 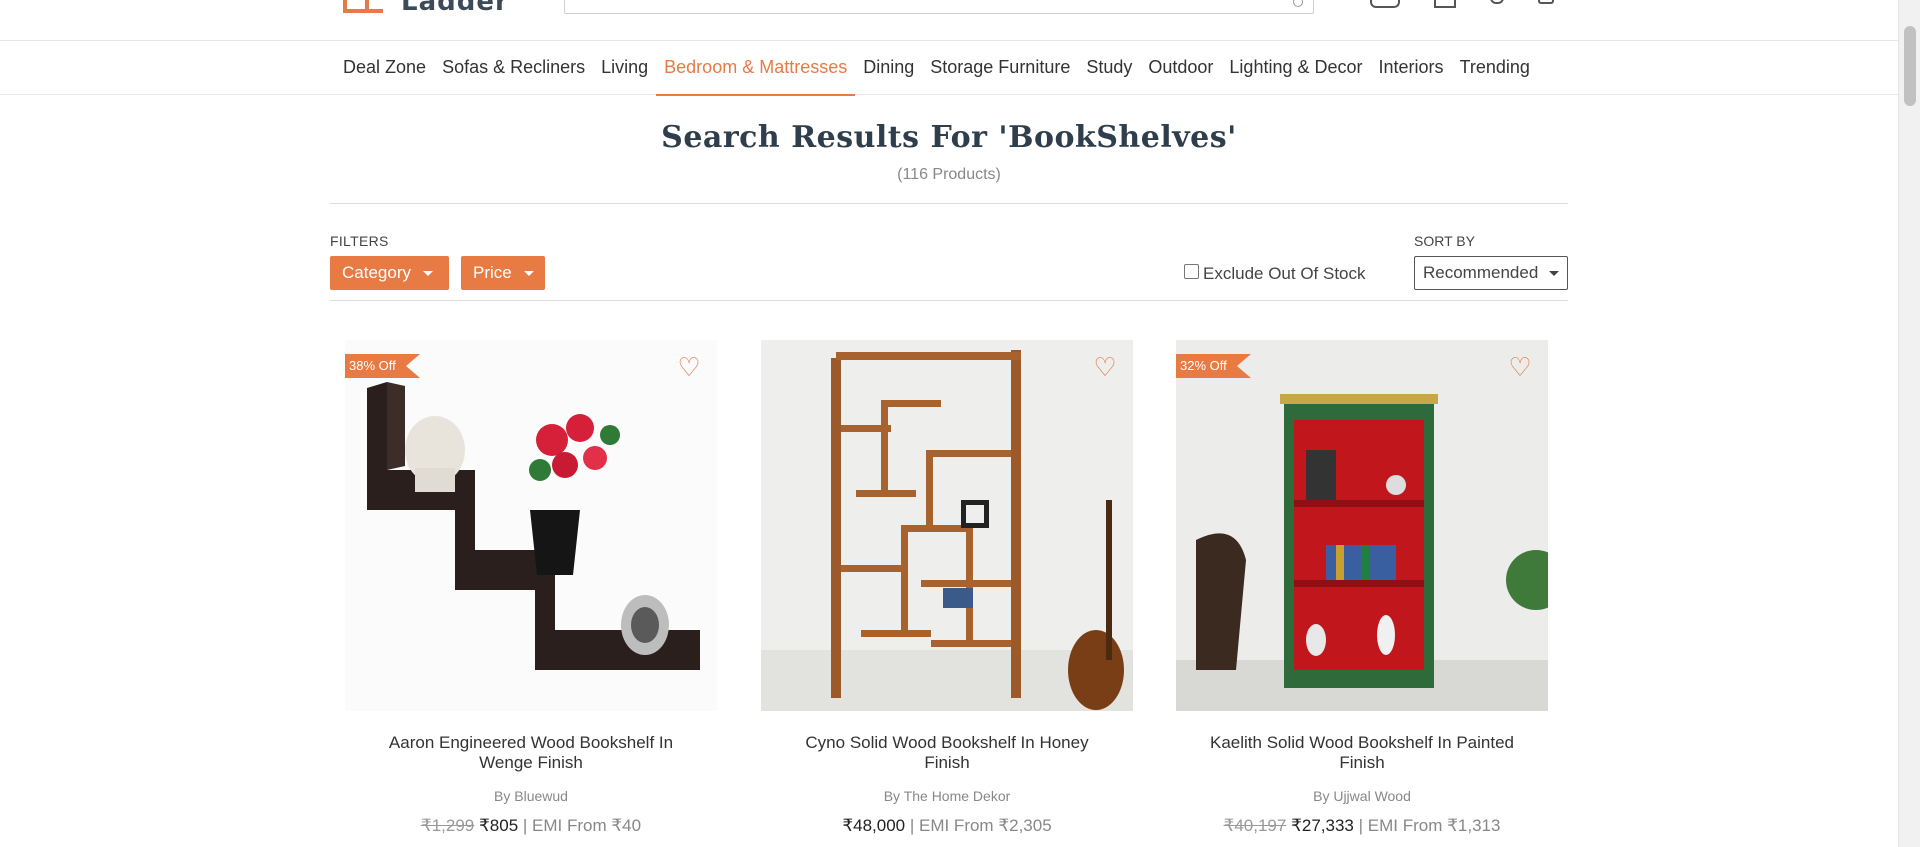 I want to click on heart-icon, so click(x=1497, y=2).